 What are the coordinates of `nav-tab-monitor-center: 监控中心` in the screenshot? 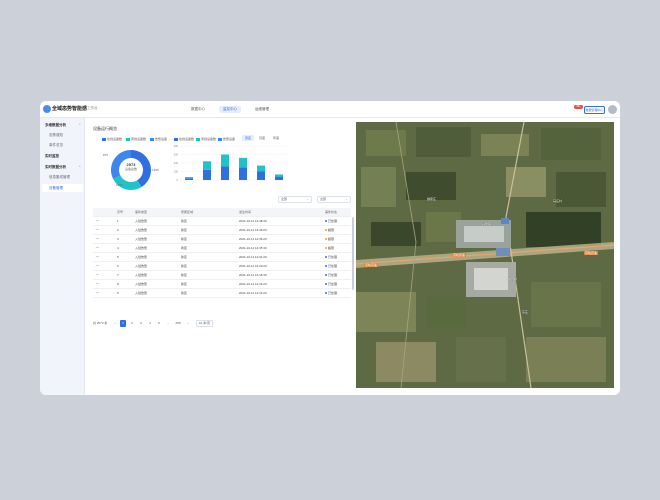 It's located at (230, 109).